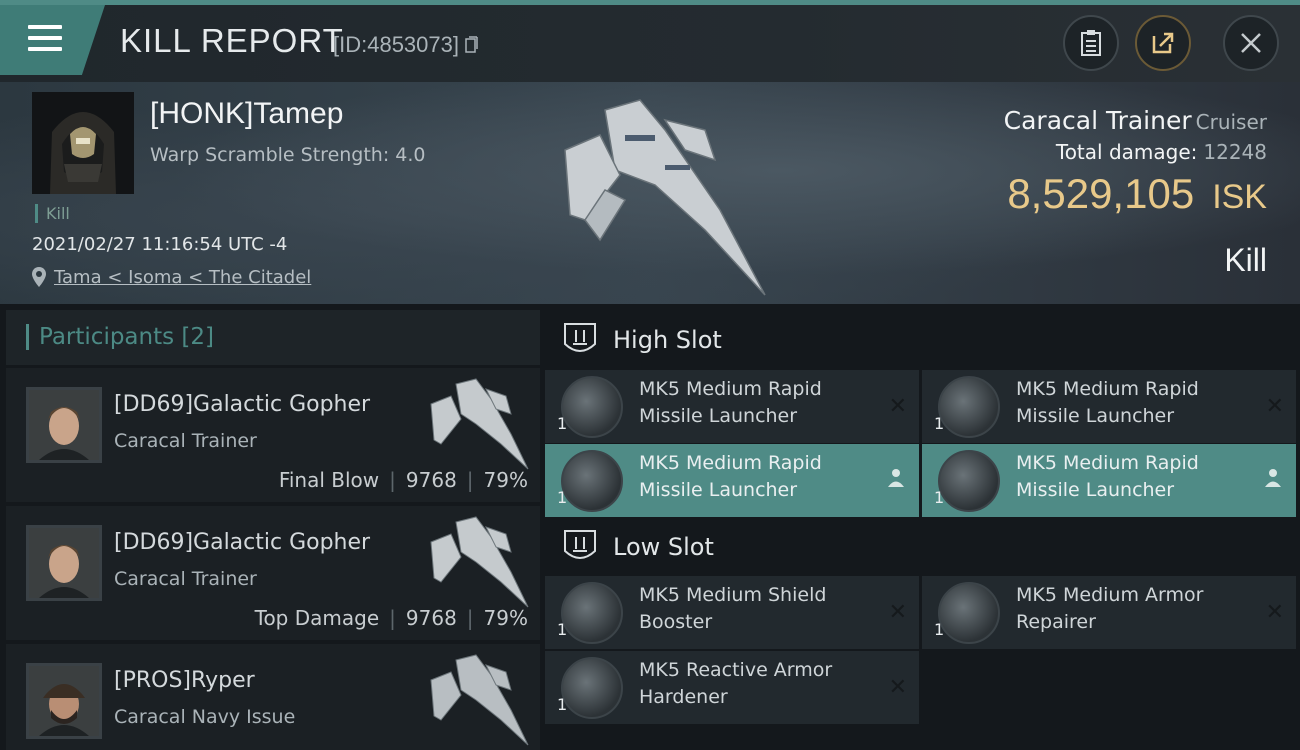 The image size is (1300, 750). What do you see at coordinates (52, 213) in the screenshot?
I see `kill-tag: Kill` at bounding box center [52, 213].